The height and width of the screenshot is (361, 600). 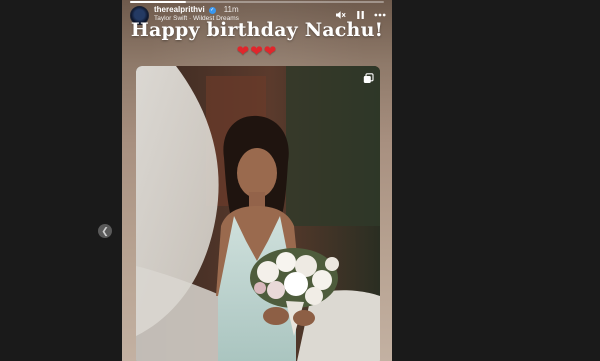 I want to click on story-caption: Happy birthday Nachu!, so click(x=257, y=30).